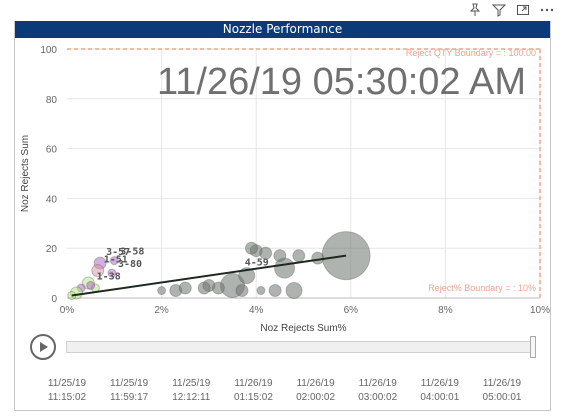 Image resolution: width=566 pixels, height=418 pixels. I want to click on reject-qty-boundary-label: Reject QTY Boundary = : 100.00, so click(471, 53).